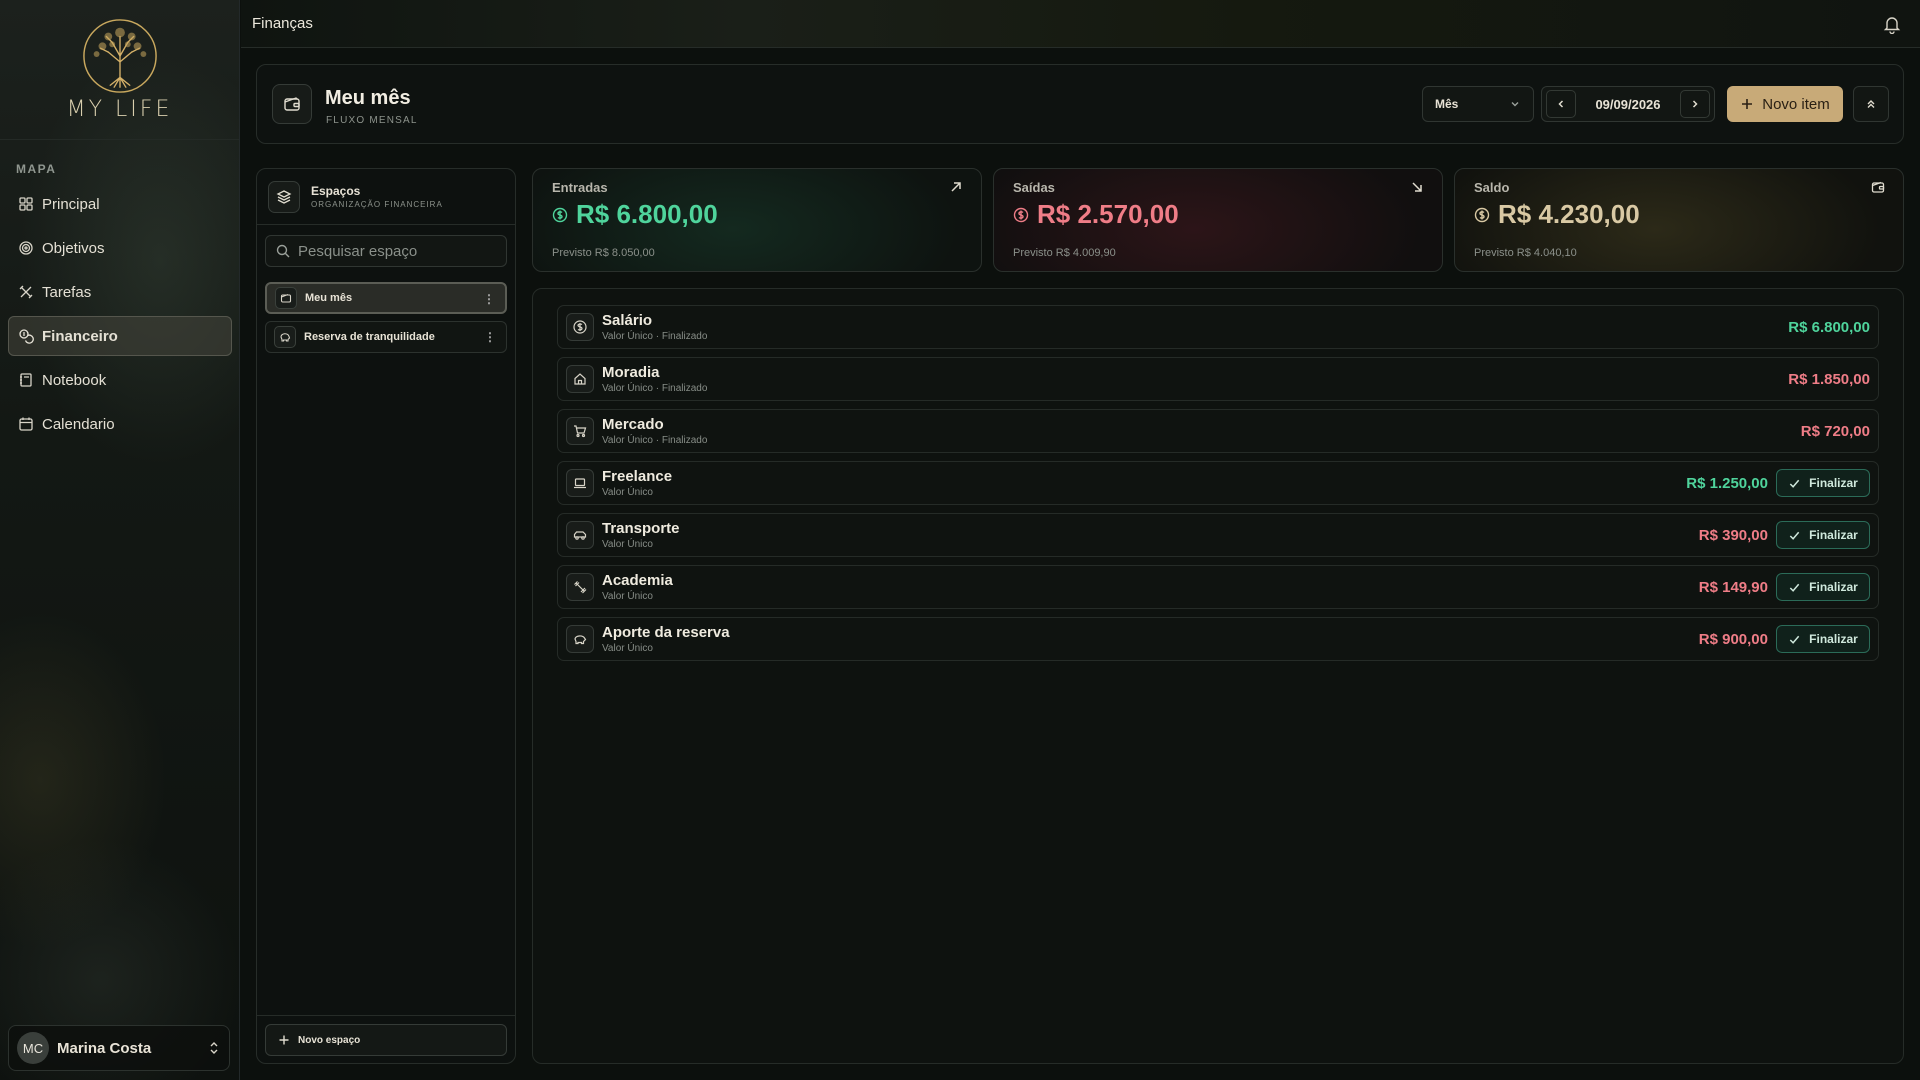  I want to click on expenses-card: Saídas R$ 2.570,00 Previsto R$ 4.009,90, so click(1218, 220).